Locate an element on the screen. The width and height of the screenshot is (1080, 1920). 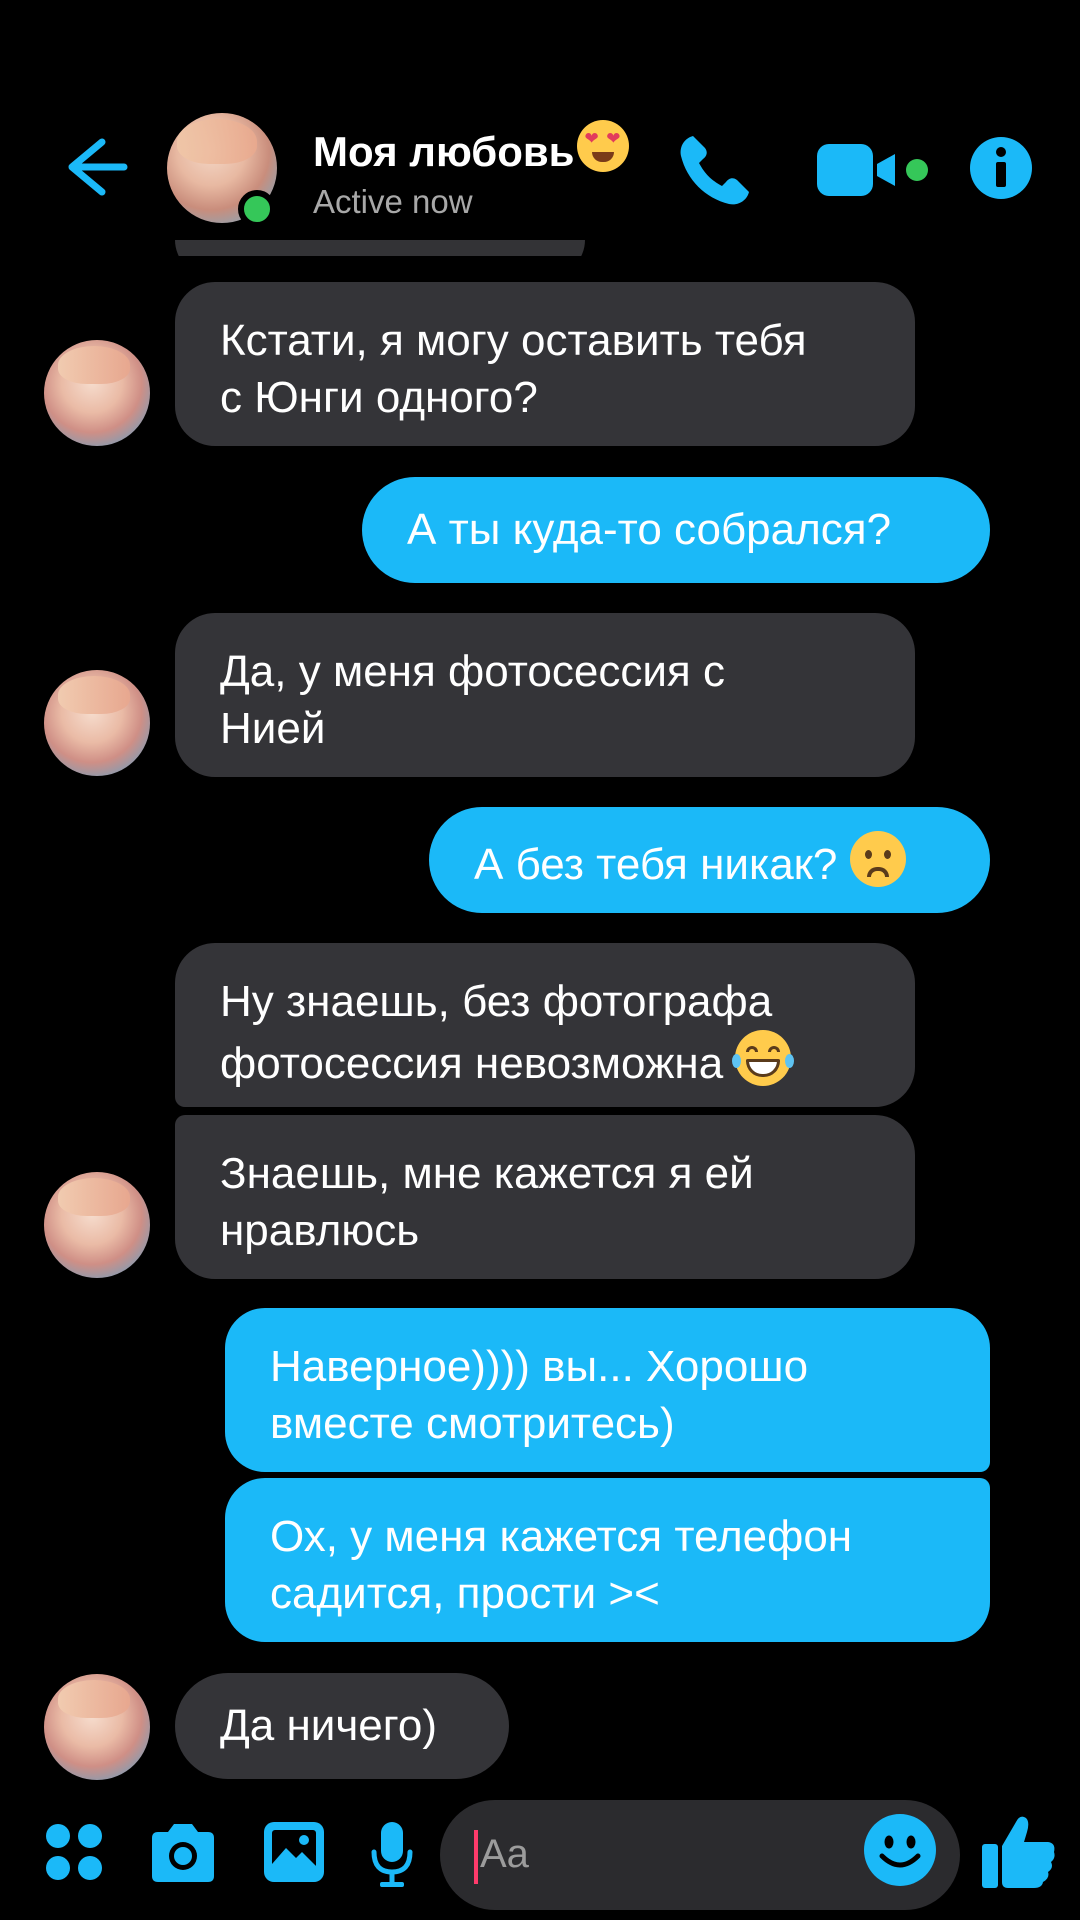
message-text: Да ничего) is located at coordinates (328, 1725).